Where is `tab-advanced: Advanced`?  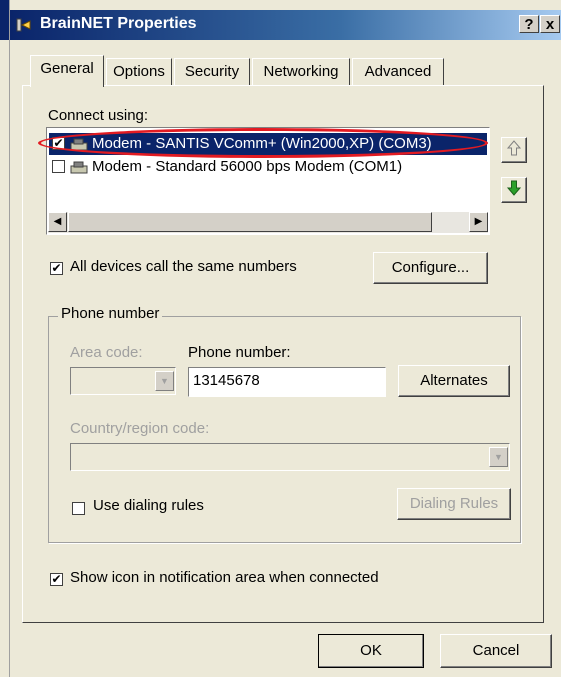
tab-advanced: Advanced is located at coordinates (398, 72).